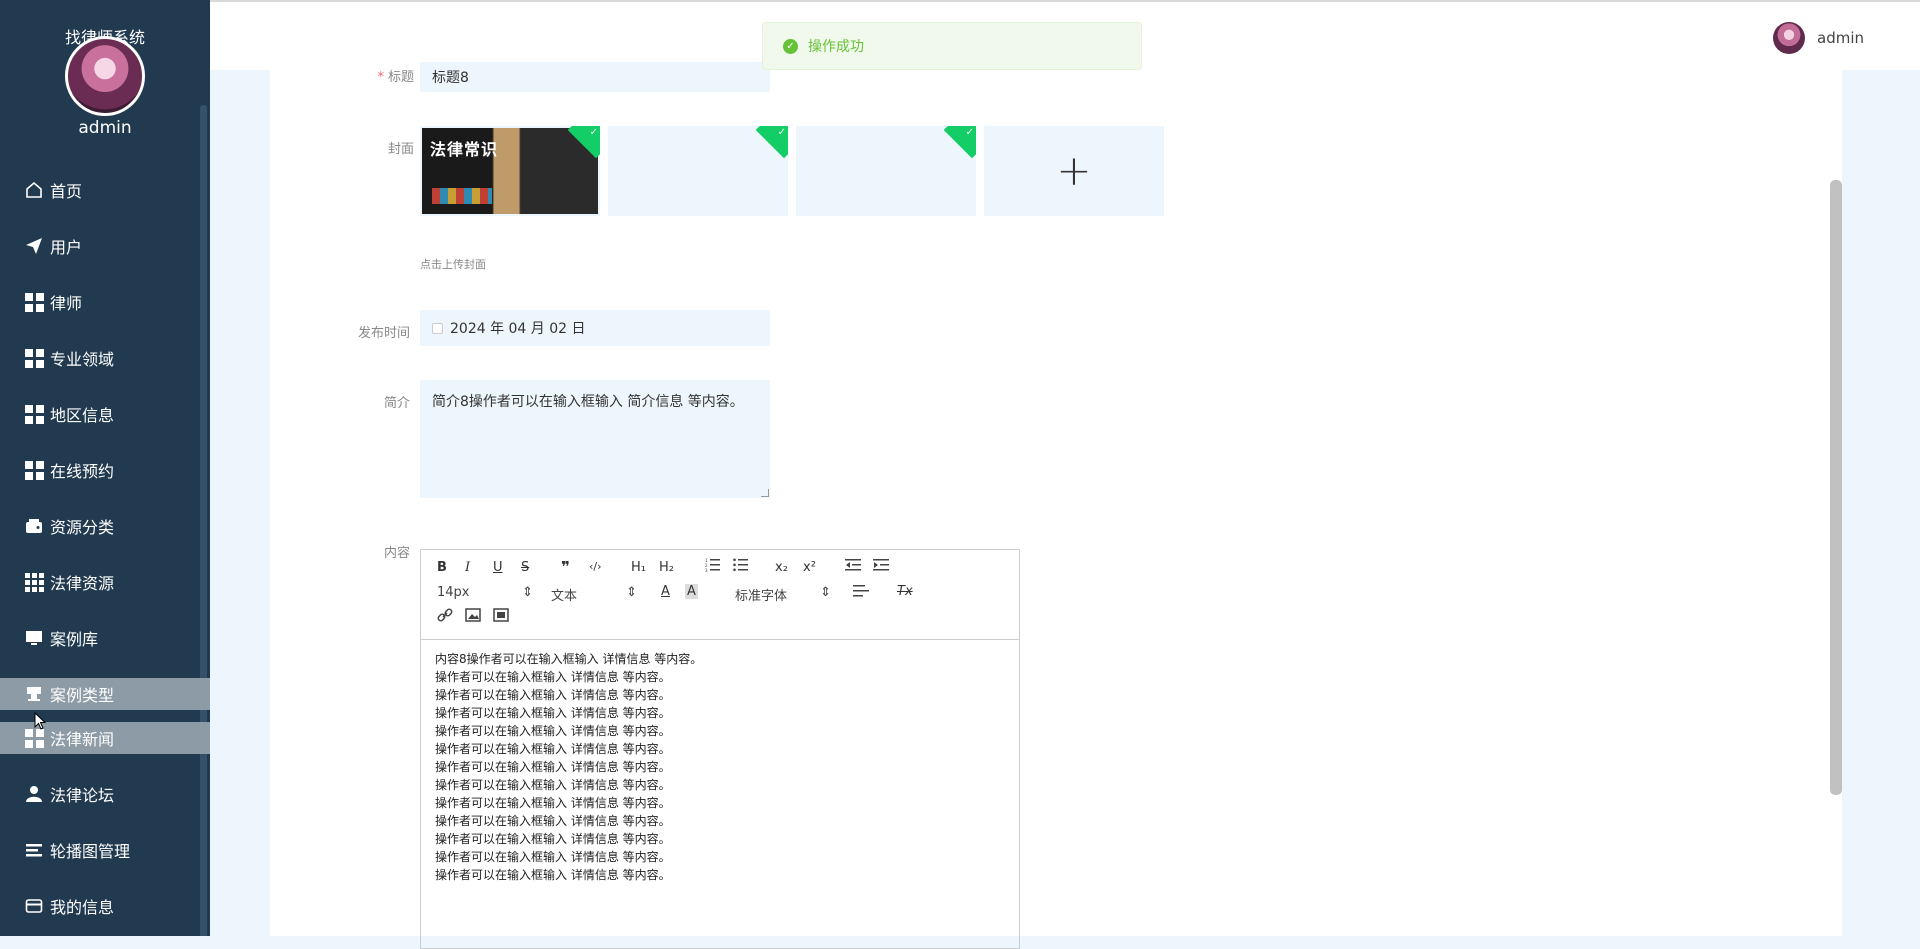 Image resolution: width=1920 pixels, height=949 pixels. What do you see at coordinates (82, 907) in the screenshot?
I see `sidebar-item-label: 我的信息` at bounding box center [82, 907].